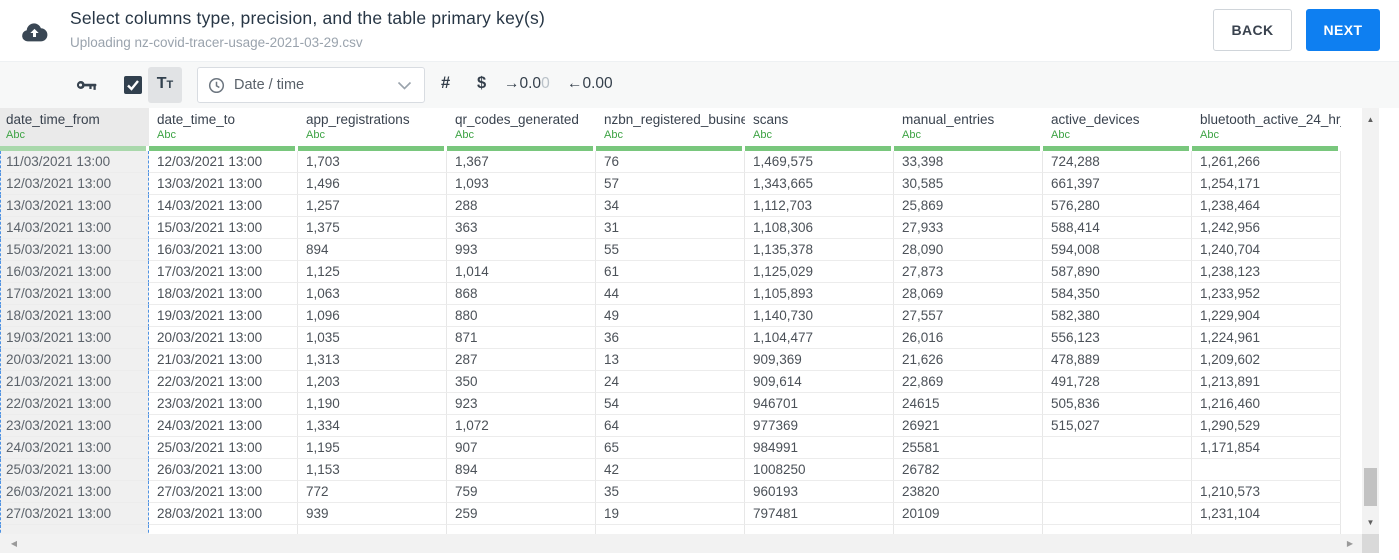 The image size is (1399, 560). What do you see at coordinates (74, 250) in the screenshot?
I see `table-cell: 15/03/2021 13:00` at bounding box center [74, 250].